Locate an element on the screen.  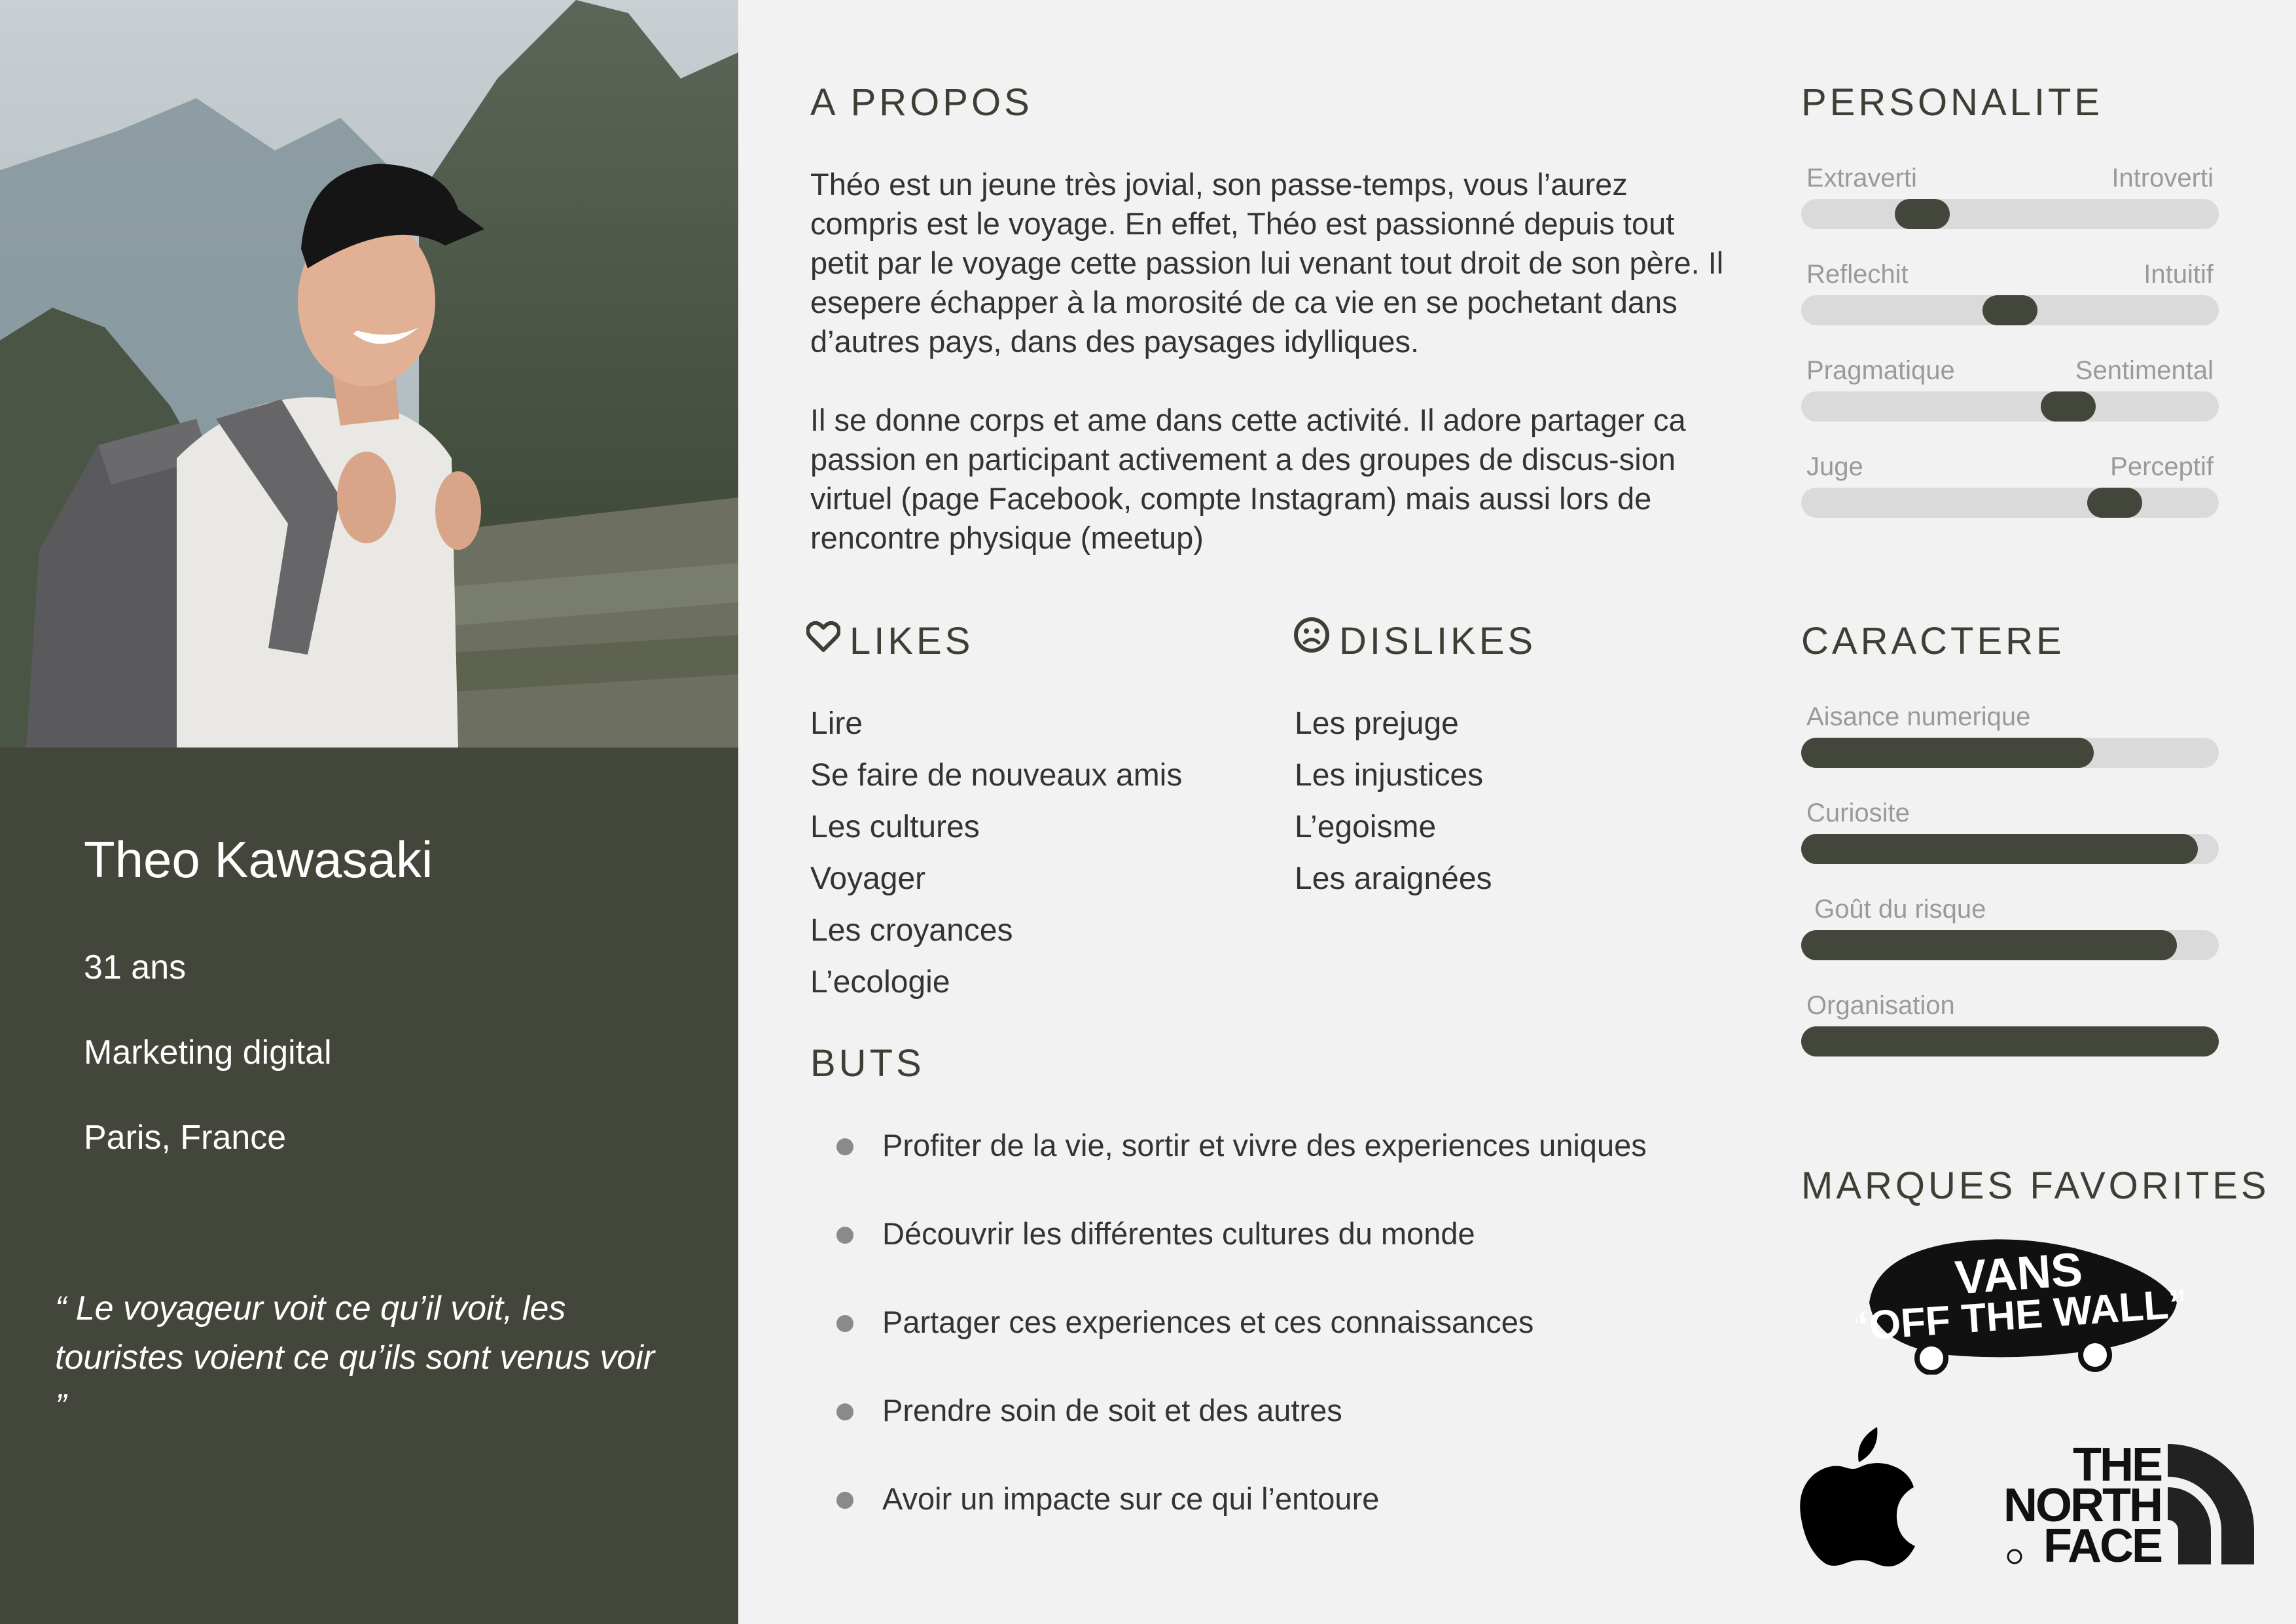
character-bar: Goût du risque is located at coordinates (2010, 929).